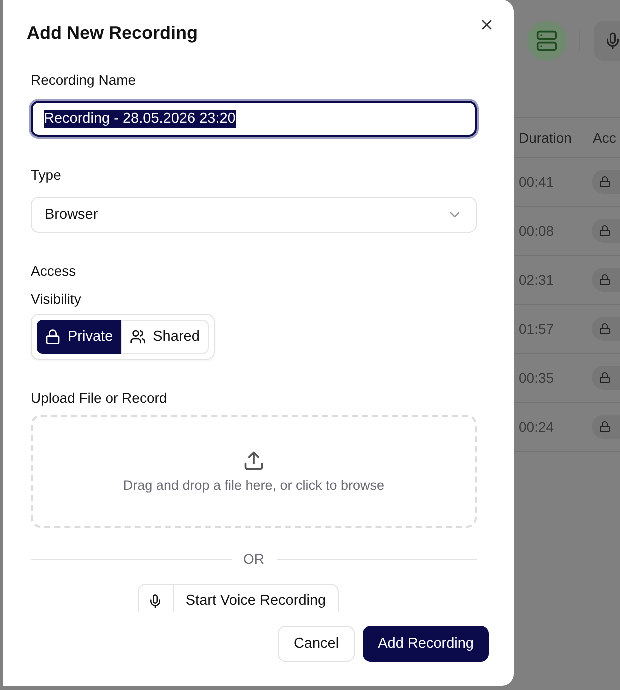  Describe the element at coordinates (254, 461) in the screenshot. I see `upload-icon` at that location.